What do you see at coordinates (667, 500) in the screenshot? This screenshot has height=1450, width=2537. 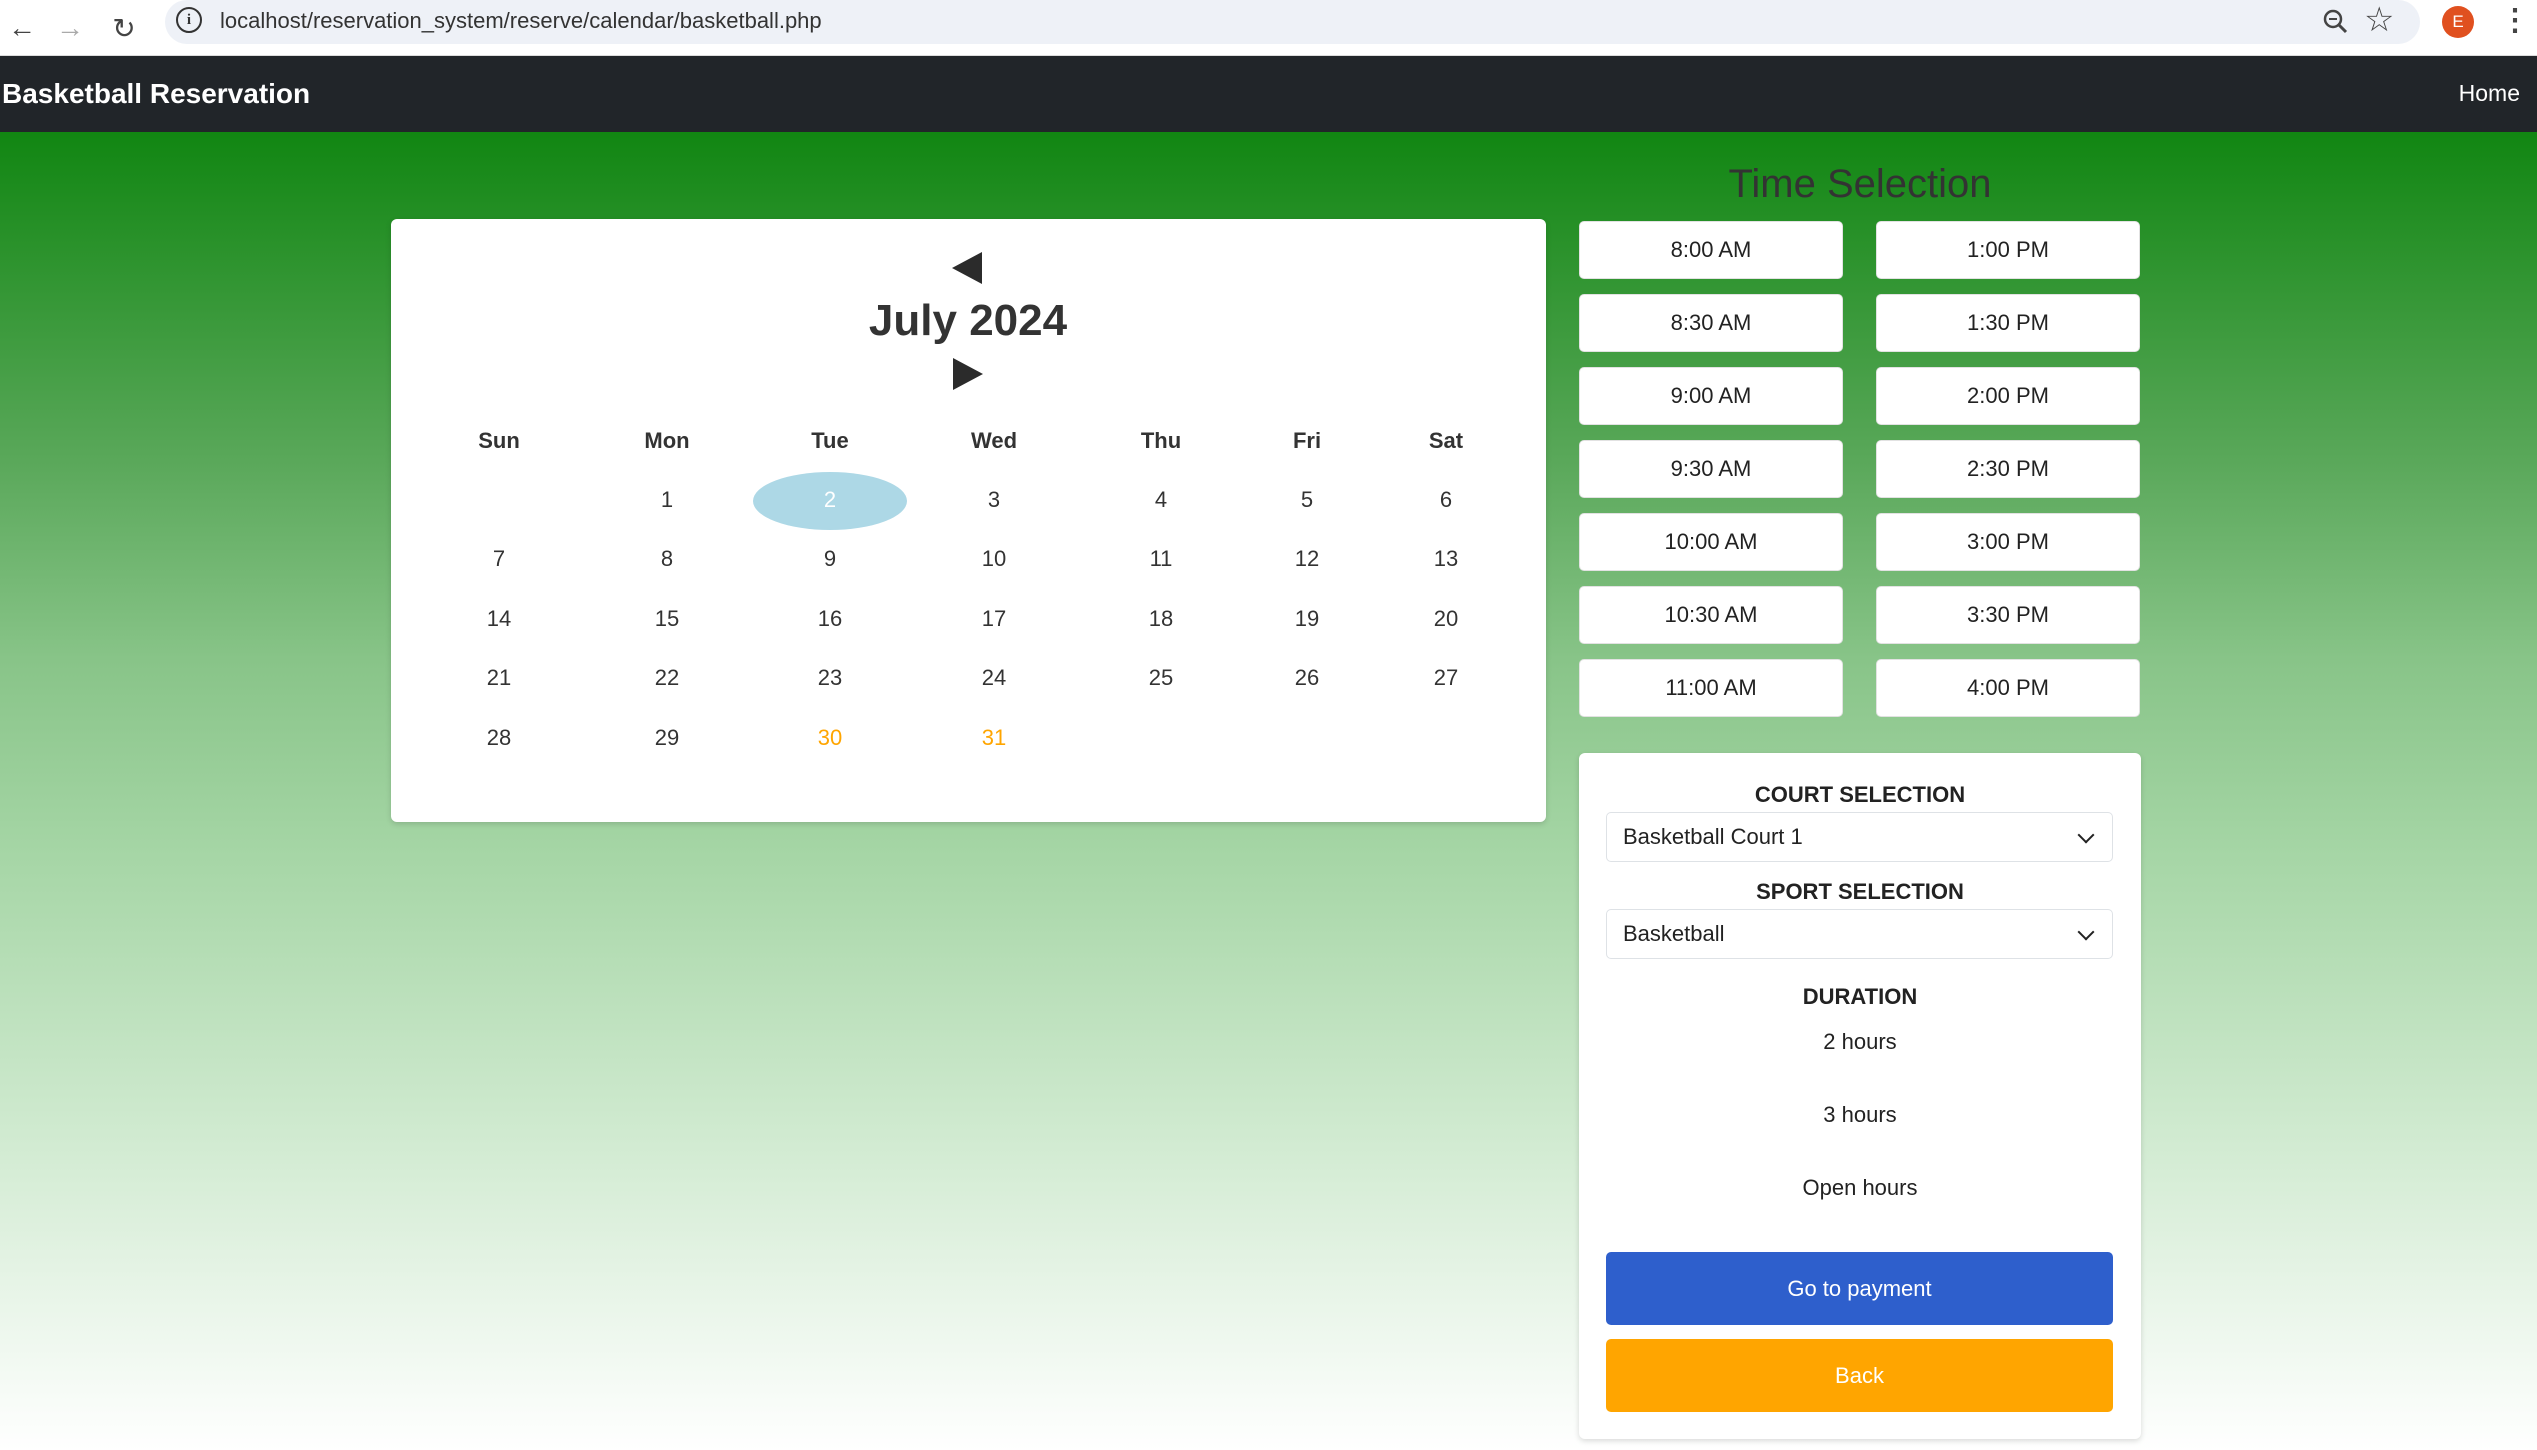 I see `calendar-day: 1` at bounding box center [667, 500].